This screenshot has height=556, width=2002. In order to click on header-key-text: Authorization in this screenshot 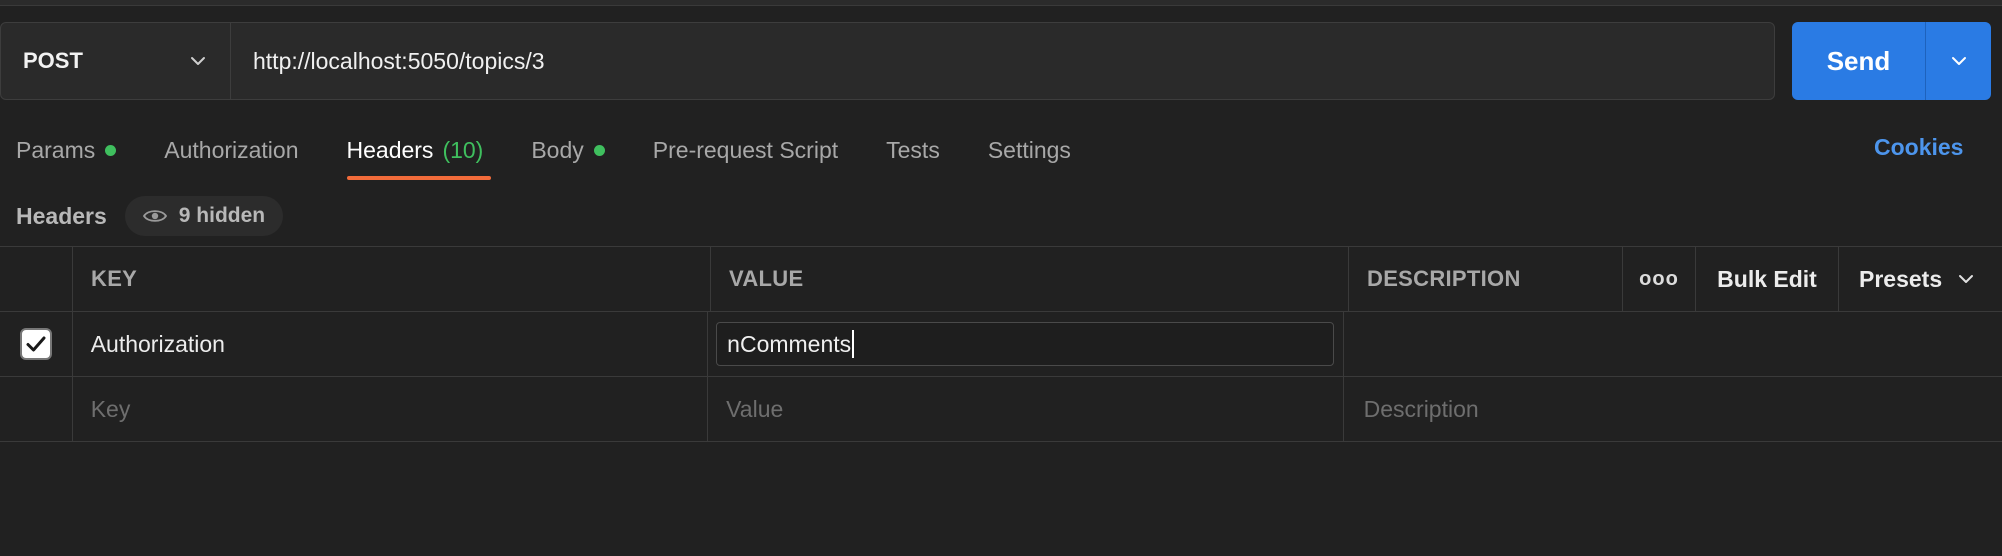, I will do `click(157, 343)`.